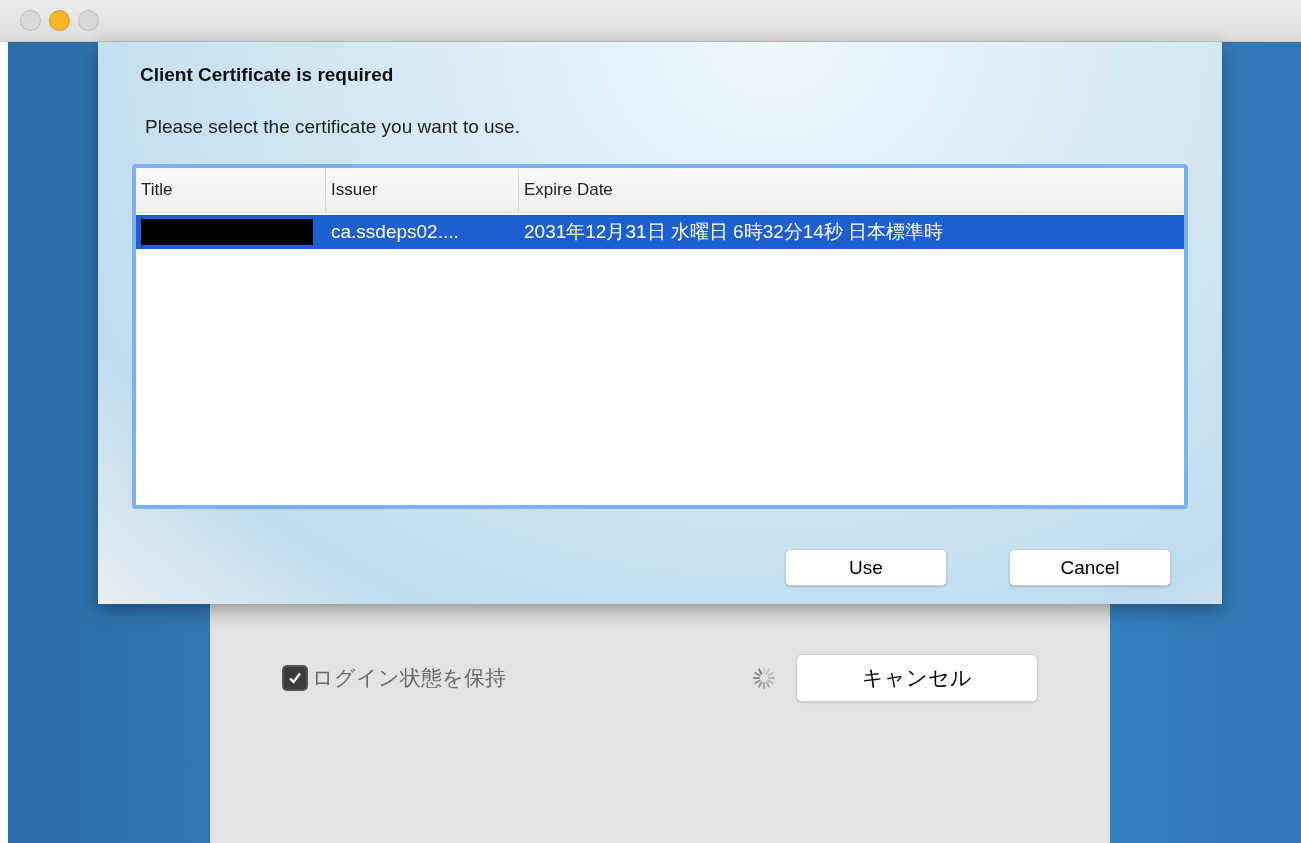  I want to click on close-light-icon, so click(30, 20).